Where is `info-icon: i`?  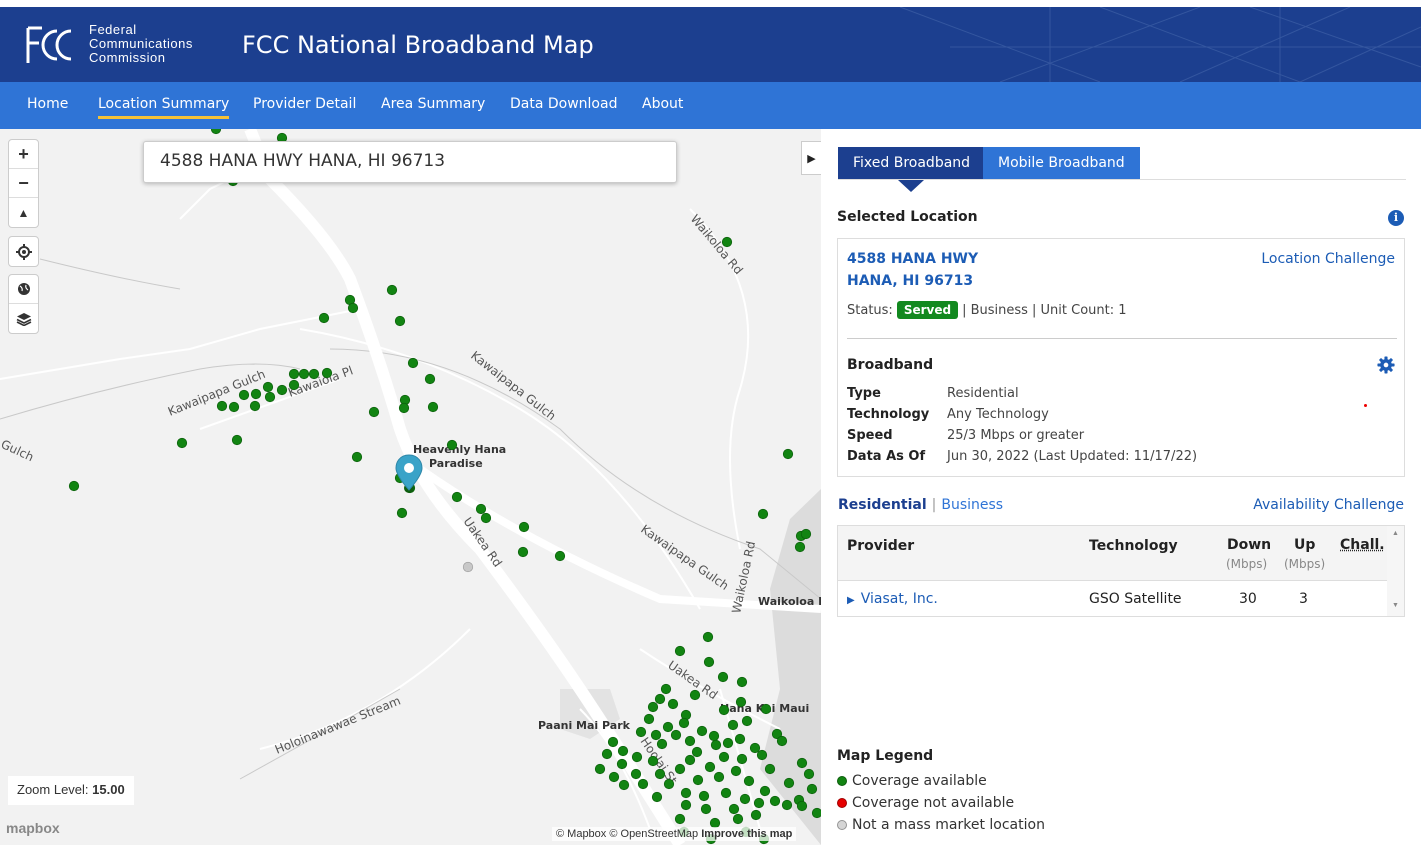 info-icon: i is located at coordinates (1396, 218).